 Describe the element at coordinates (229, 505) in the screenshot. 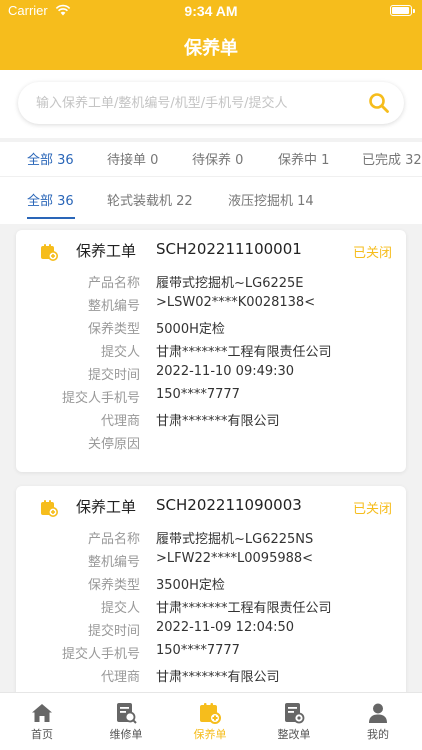

I see `order-number: SCH202211090003` at that location.